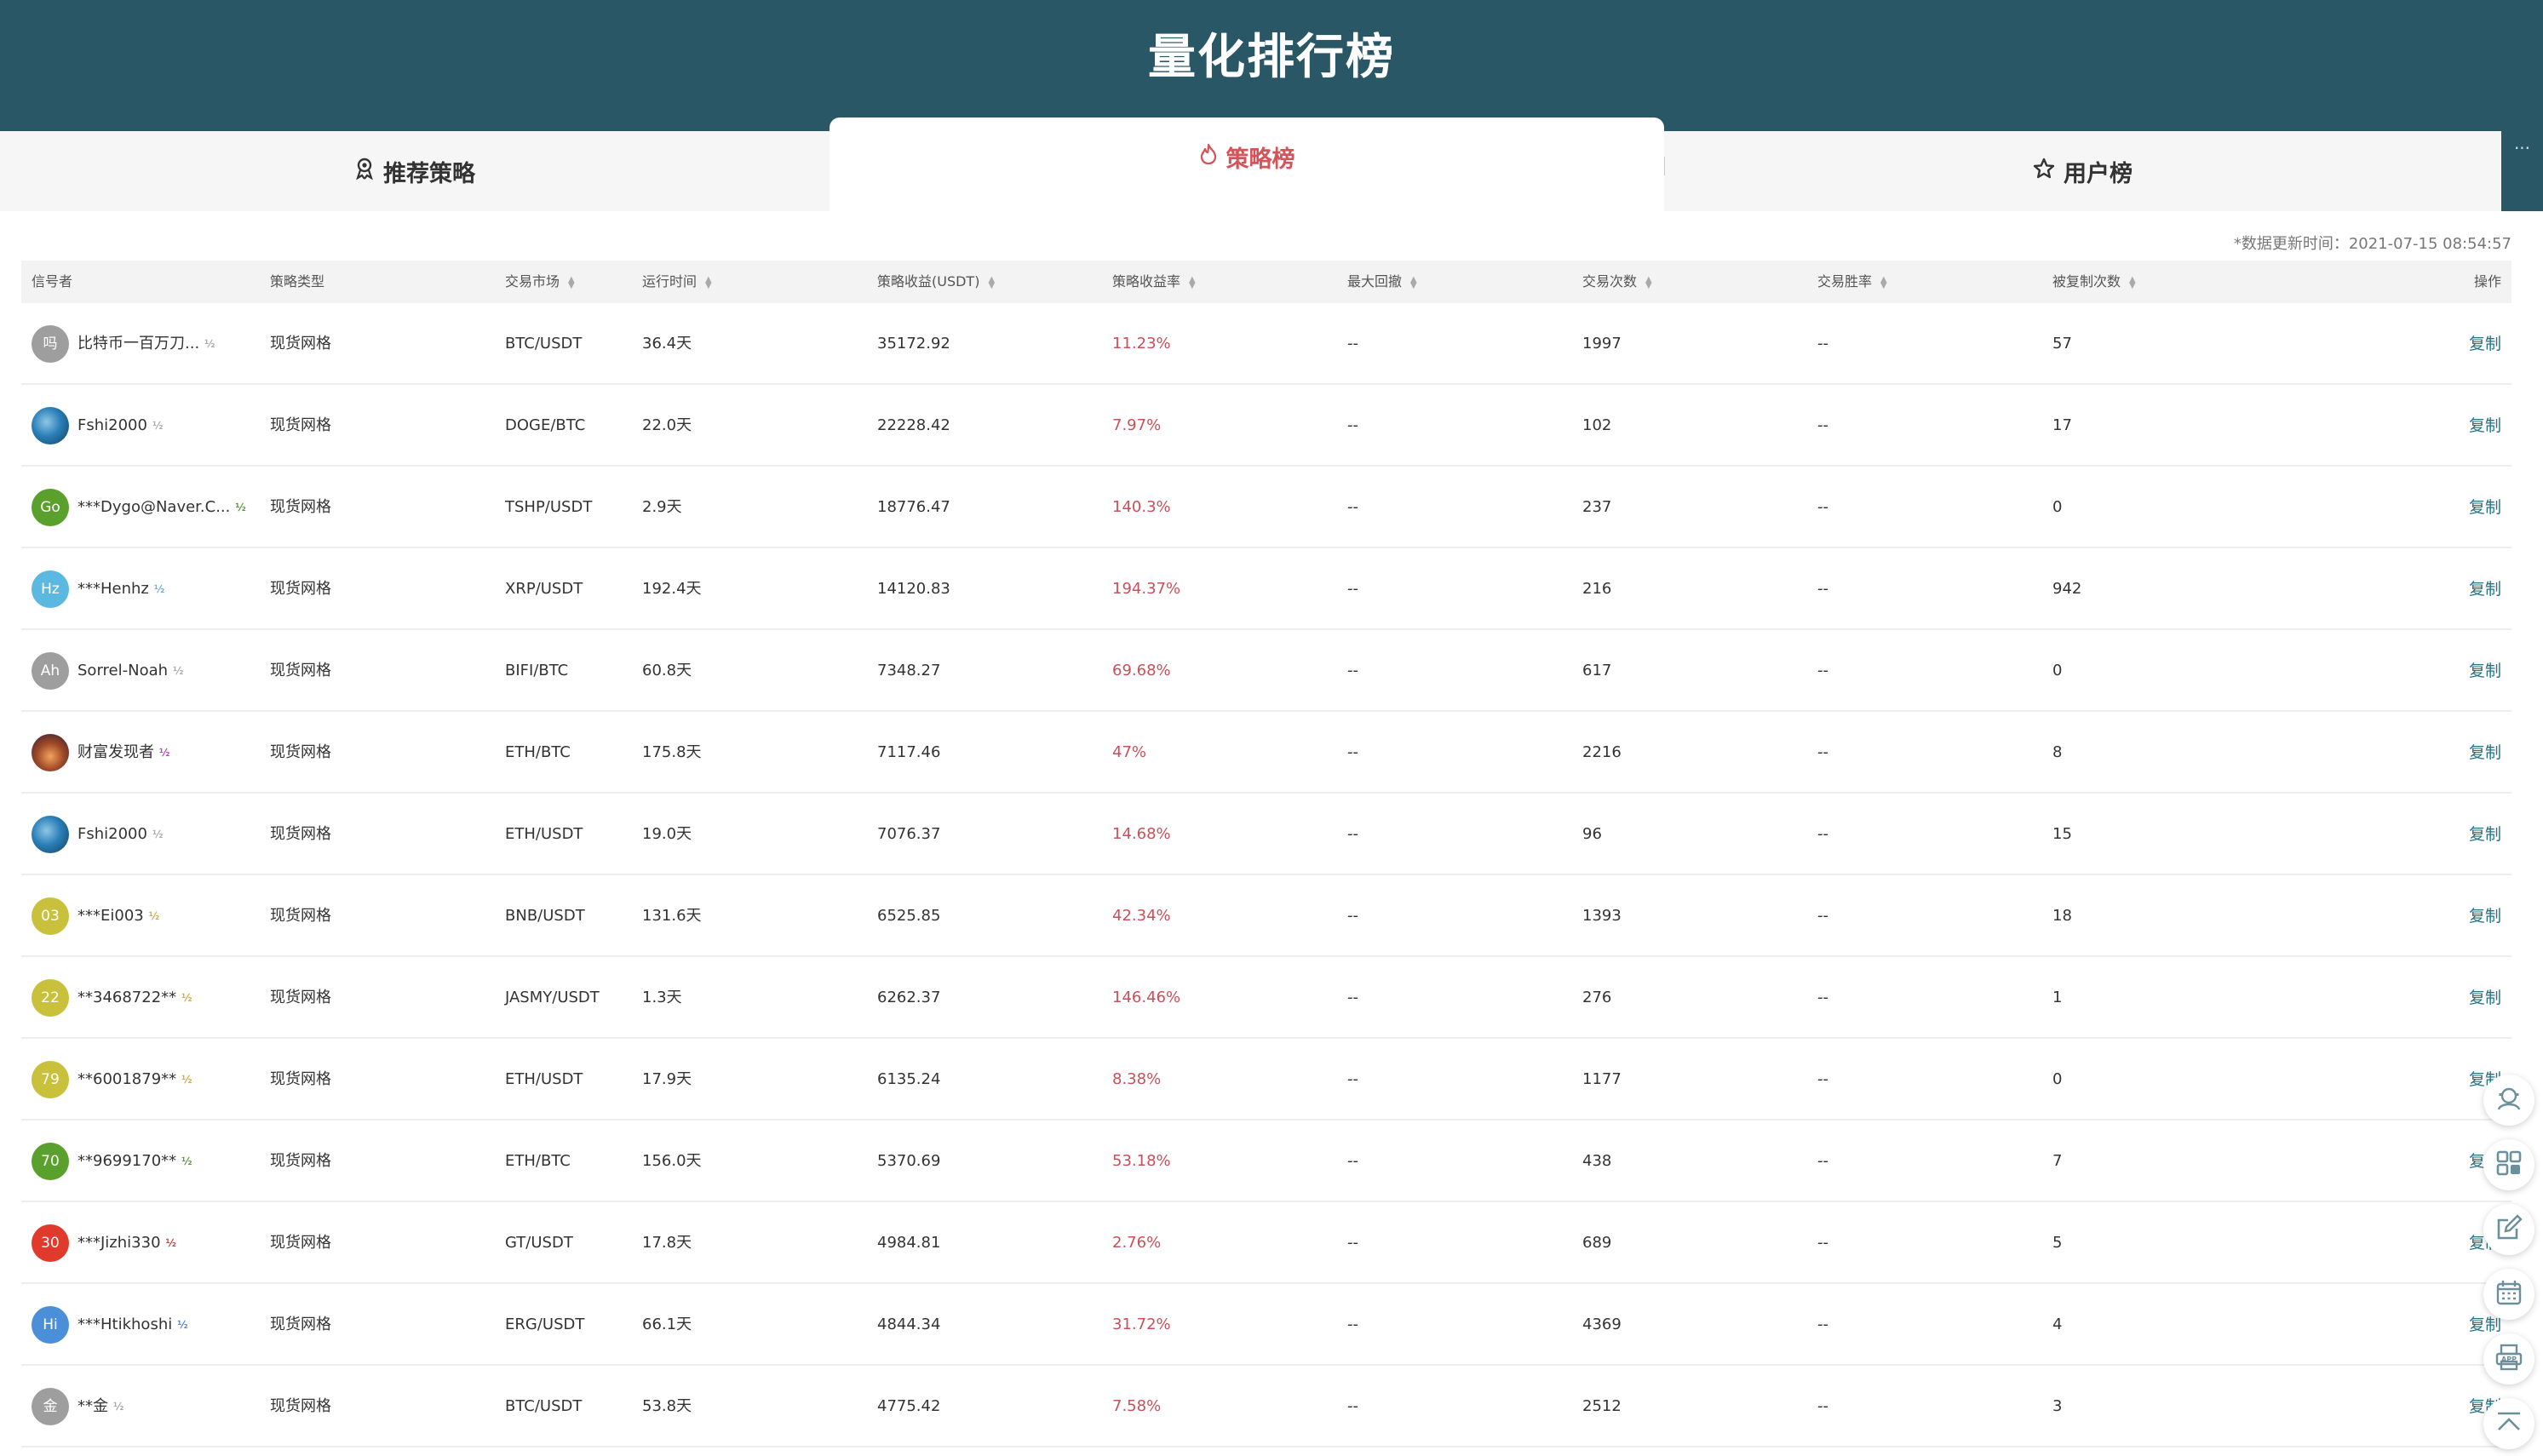 Image resolution: width=2543 pixels, height=1456 pixels. What do you see at coordinates (936, 282) in the screenshot?
I see `col-profit: 策略收益(USDT) ▲ ▼` at bounding box center [936, 282].